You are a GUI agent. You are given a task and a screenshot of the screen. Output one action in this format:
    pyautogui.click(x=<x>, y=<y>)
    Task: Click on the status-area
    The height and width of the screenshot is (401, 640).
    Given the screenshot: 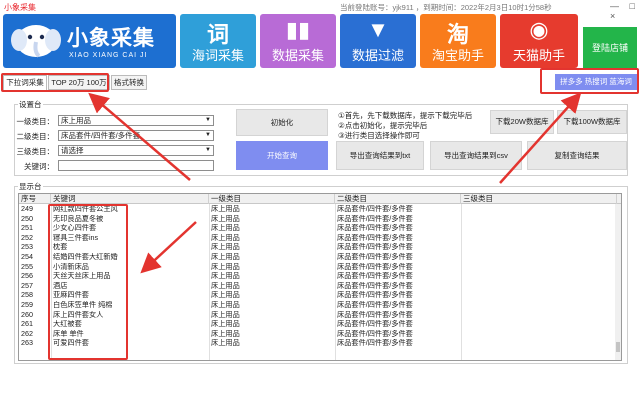 What is the action you would take?
    pyautogui.click(x=320, y=384)
    